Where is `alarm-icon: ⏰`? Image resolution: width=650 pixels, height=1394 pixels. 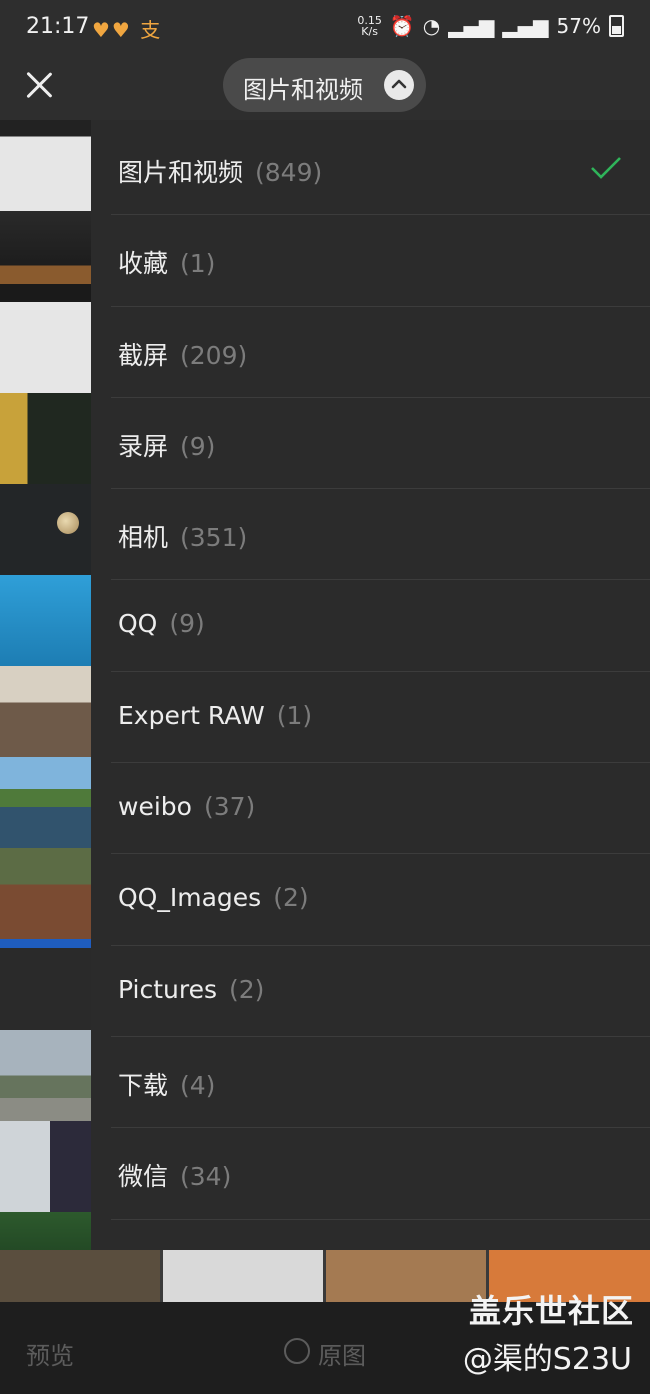 alarm-icon: ⏰ is located at coordinates (402, 26).